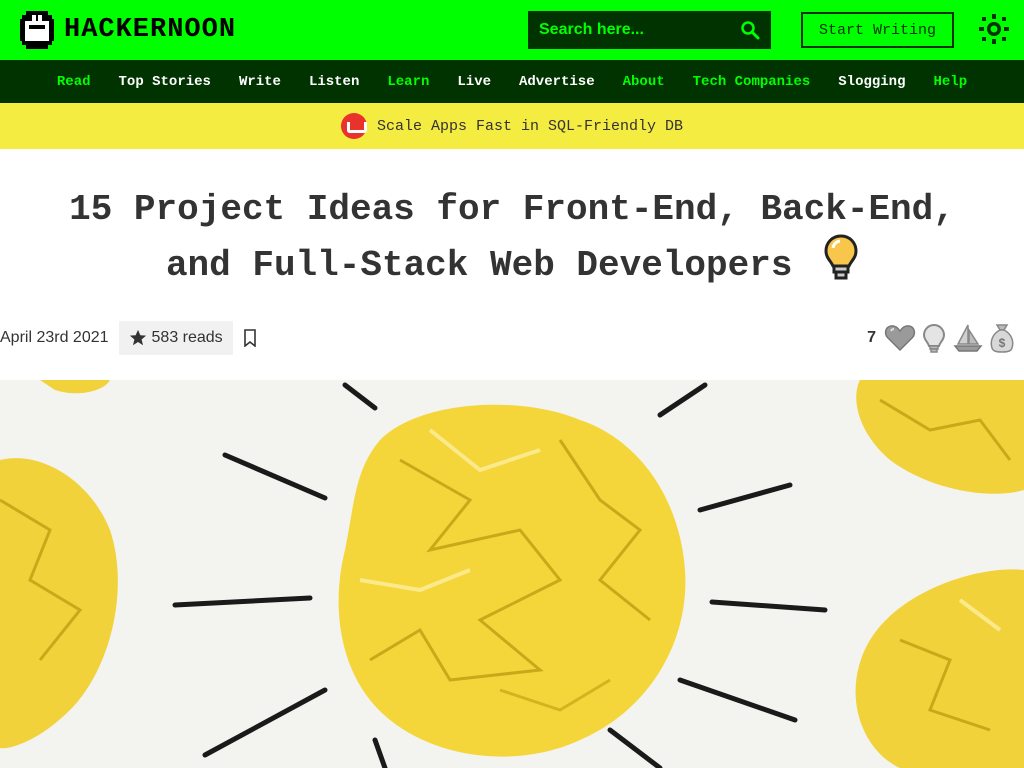 The height and width of the screenshot is (768, 1024). What do you see at coordinates (644, 82) in the screenshot?
I see `nav-item-about: About` at bounding box center [644, 82].